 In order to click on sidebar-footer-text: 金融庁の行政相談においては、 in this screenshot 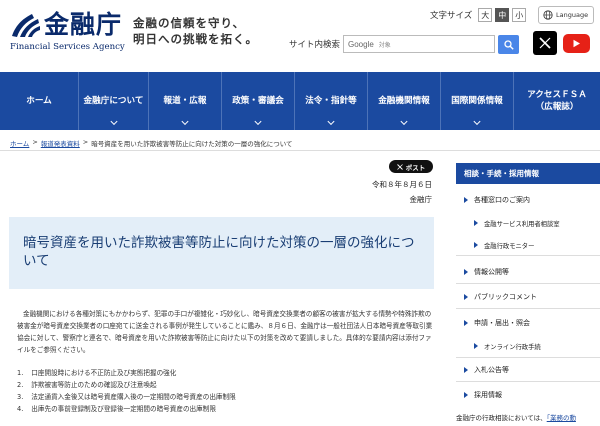, I will do `click(501, 418)`.